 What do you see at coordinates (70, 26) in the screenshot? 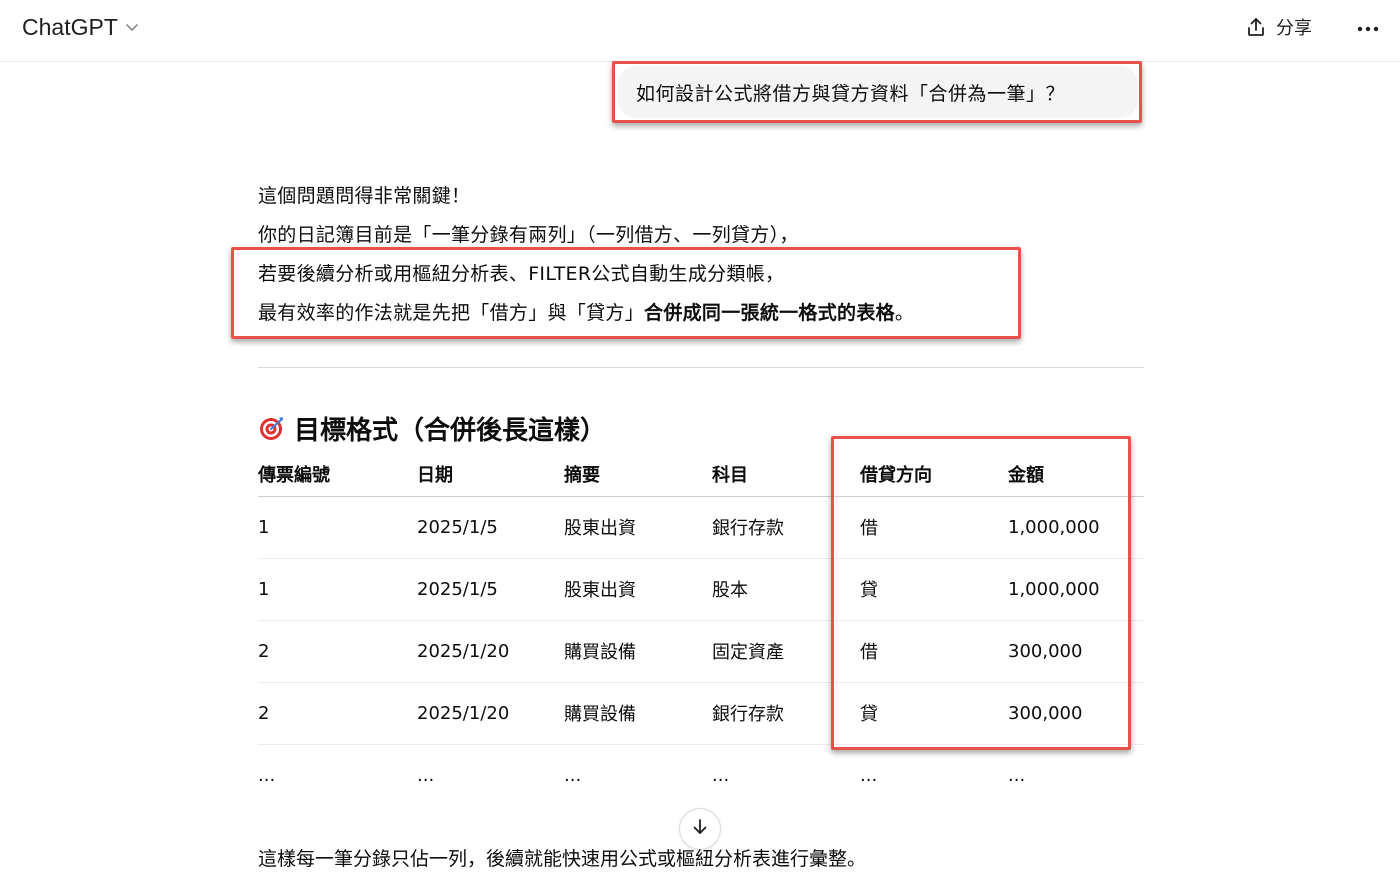
I see `model-name: ChatGPT` at bounding box center [70, 26].